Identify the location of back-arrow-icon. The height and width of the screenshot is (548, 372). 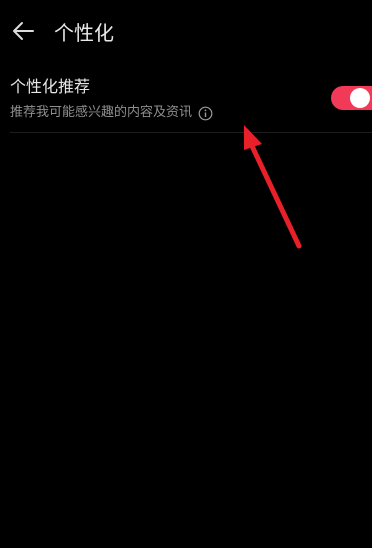
(23, 33).